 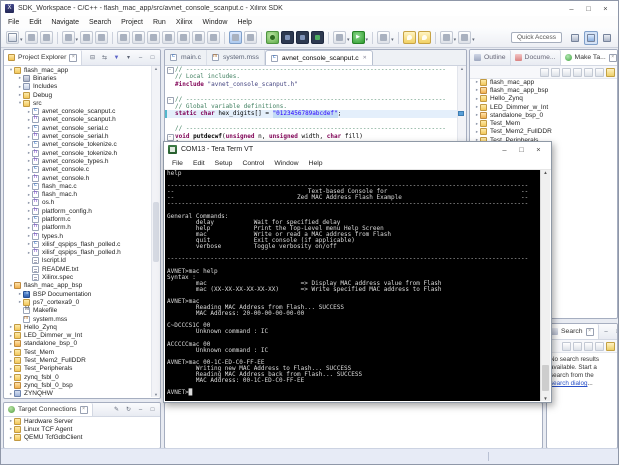 I want to click on run-config-icon, so click(x=87, y=37).